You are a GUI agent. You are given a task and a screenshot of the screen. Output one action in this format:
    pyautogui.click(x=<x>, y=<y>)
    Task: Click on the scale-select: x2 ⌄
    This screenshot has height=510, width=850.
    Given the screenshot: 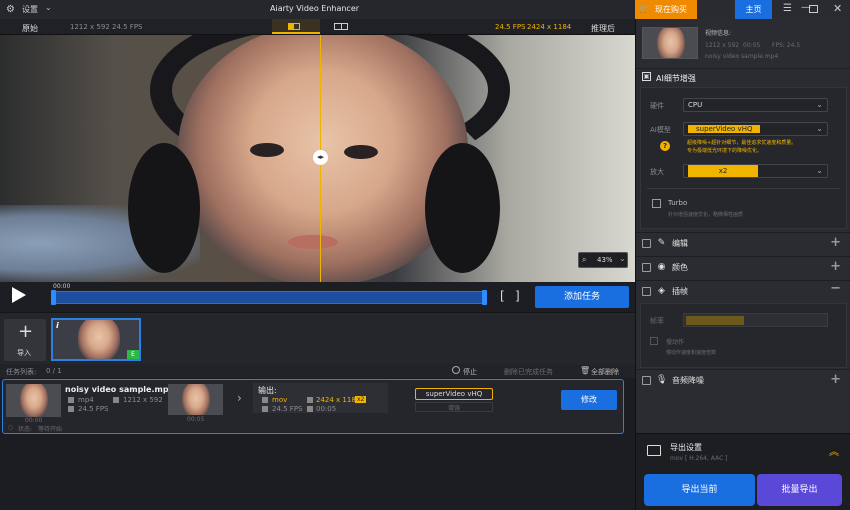 What is the action you would take?
    pyautogui.click(x=755, y=171)
    